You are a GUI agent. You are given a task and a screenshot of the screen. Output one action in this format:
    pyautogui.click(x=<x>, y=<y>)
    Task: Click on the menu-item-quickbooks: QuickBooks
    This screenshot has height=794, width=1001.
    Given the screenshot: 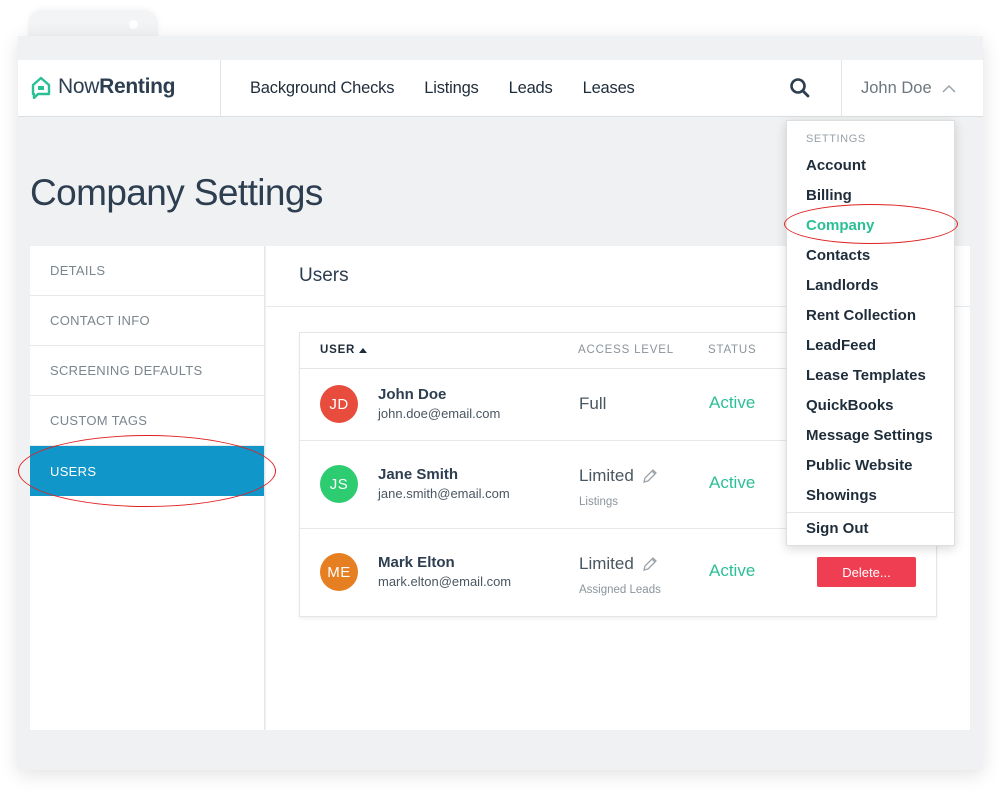 What is the action you would take?
    pyautogui.click(x=850, y=405)
    